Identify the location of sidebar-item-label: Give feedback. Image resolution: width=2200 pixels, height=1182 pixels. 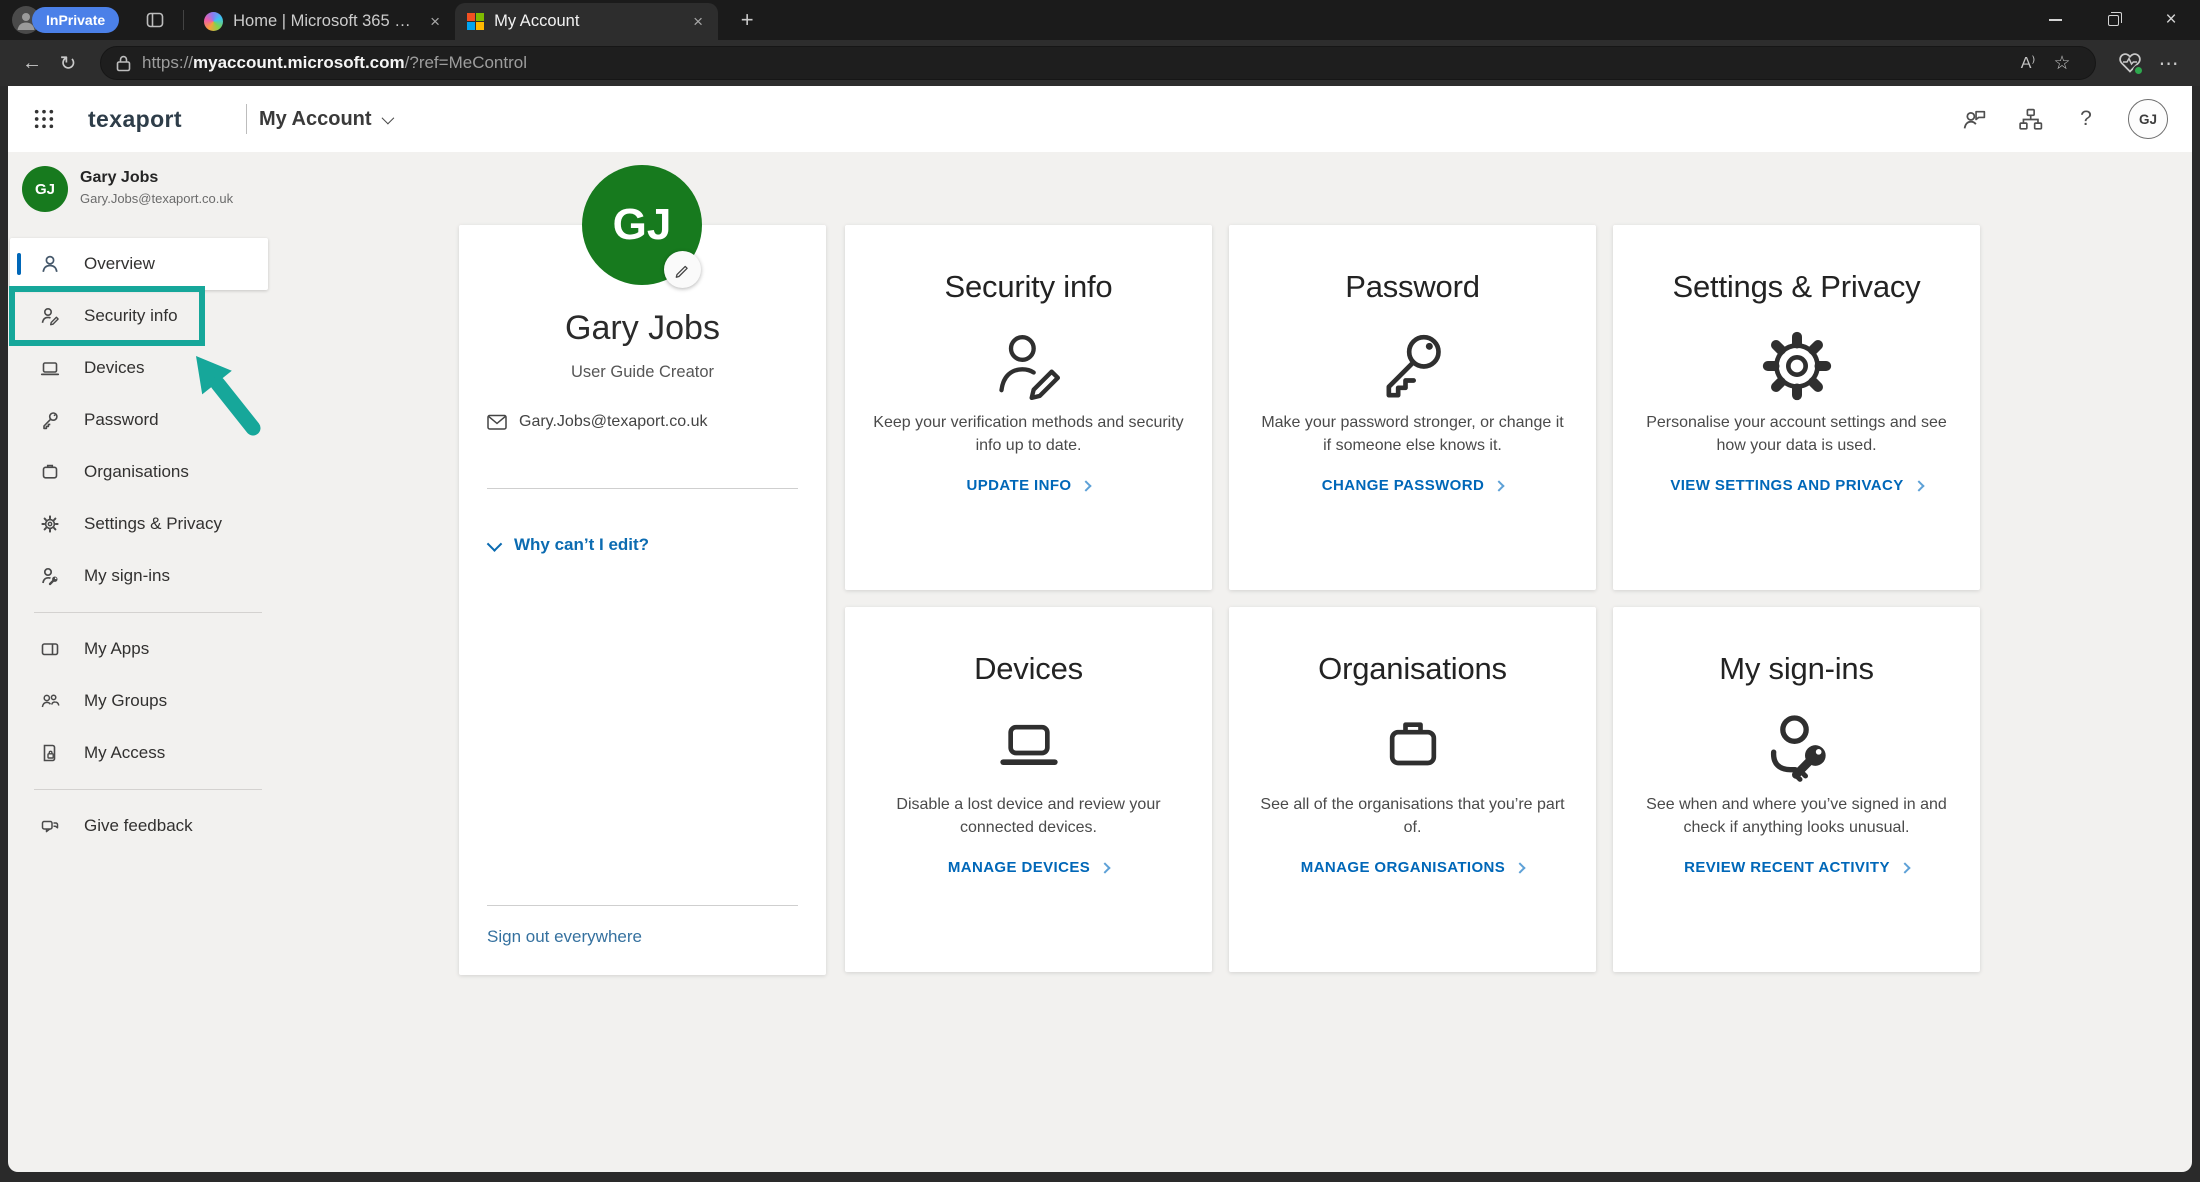
(138, 825).